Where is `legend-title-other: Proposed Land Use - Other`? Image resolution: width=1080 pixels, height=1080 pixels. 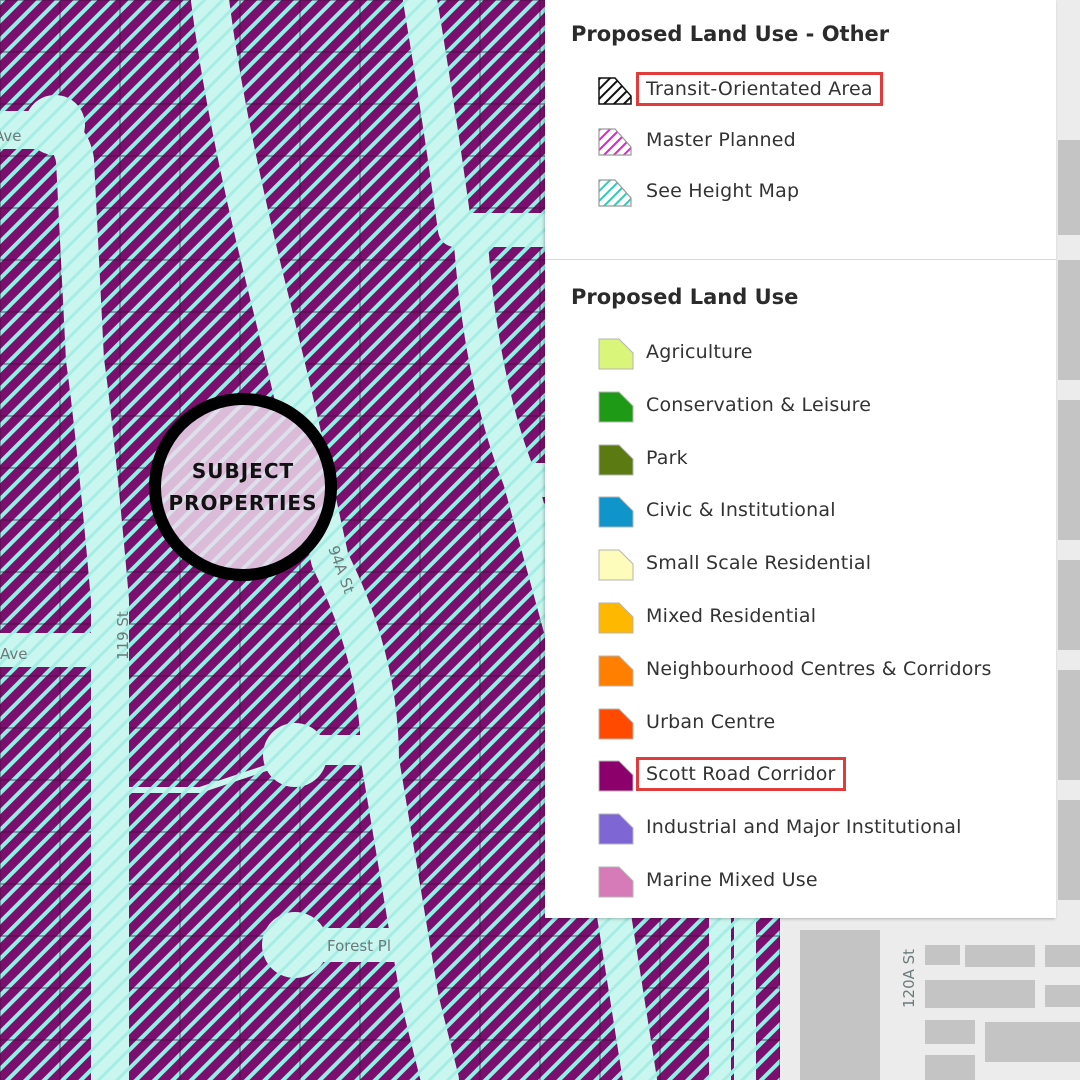
legend-title-other: Proposed Land Use - Other is located at coordinates (730, 34).